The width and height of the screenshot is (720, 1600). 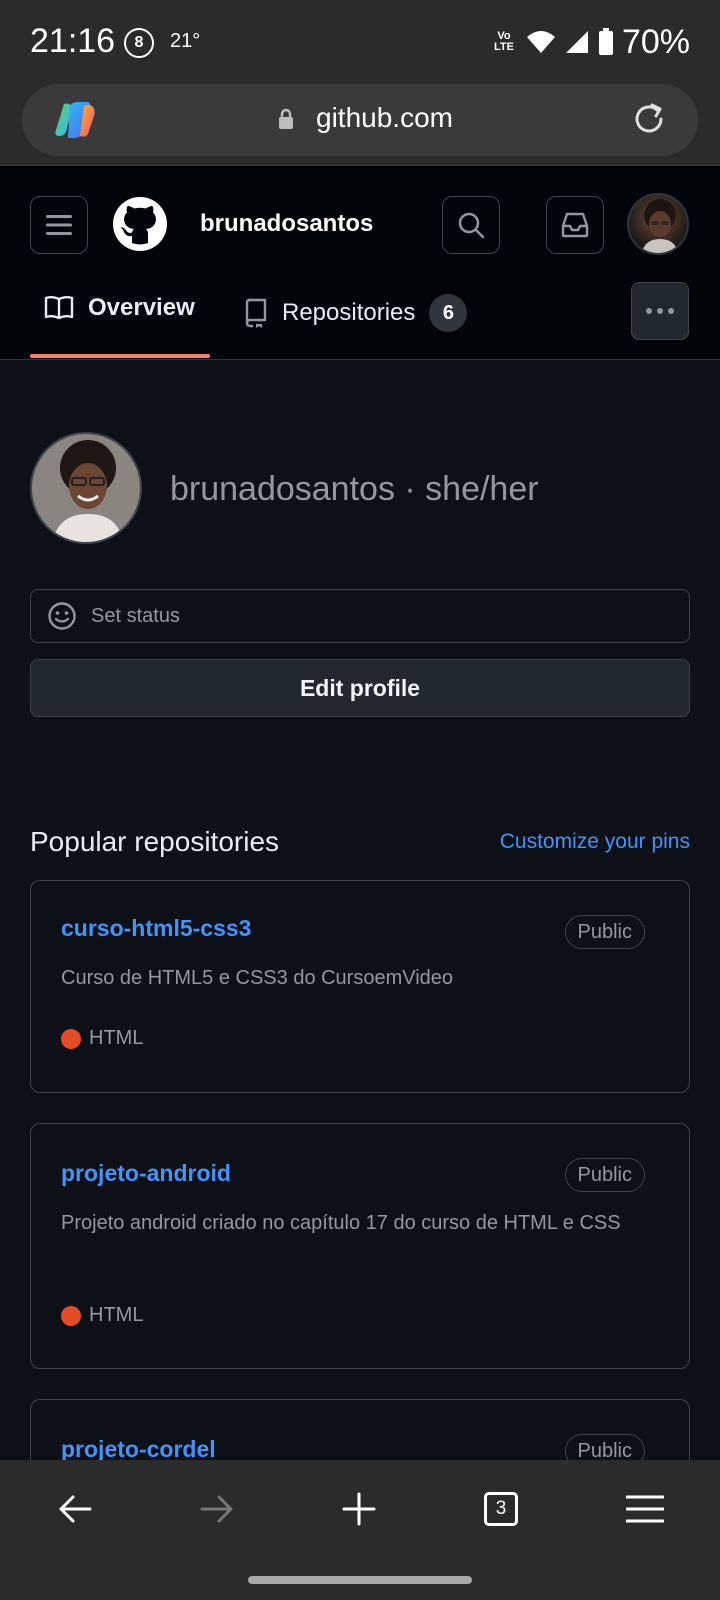 I want to click on arrow-left-icon, so click(x=75, y=1509).